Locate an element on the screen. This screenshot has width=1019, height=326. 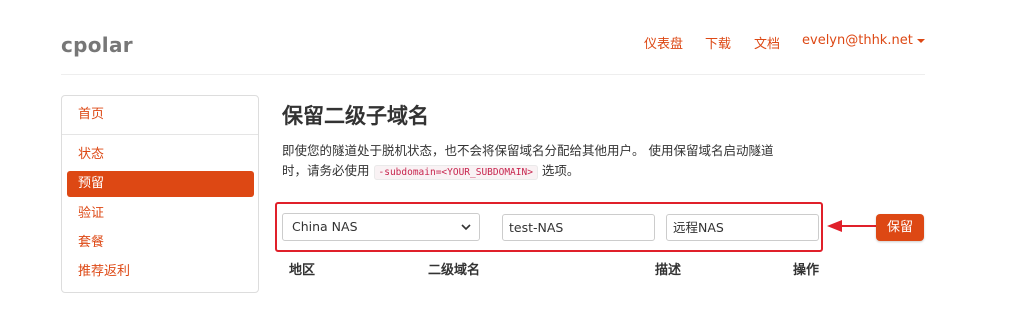
description-line-2-suffix: 选项。 is located at coordinates (560, 170).